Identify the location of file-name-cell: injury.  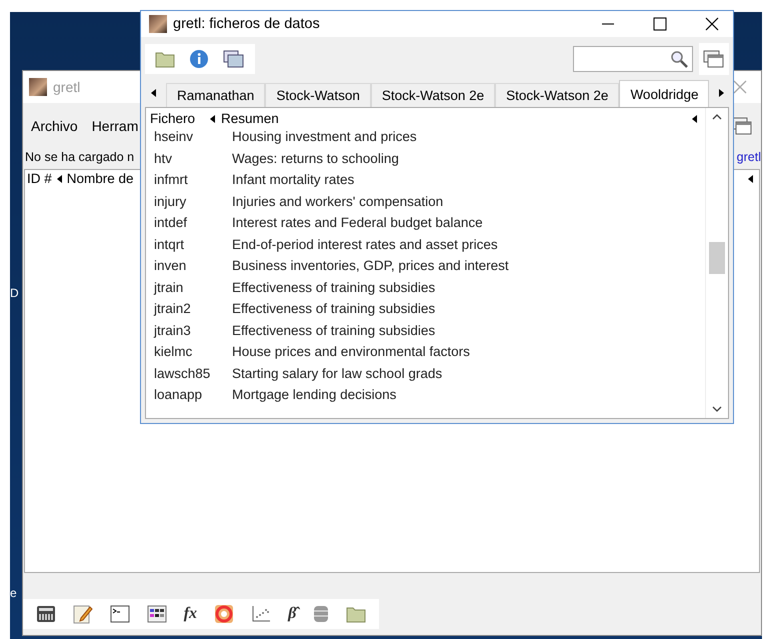
(193, 201).